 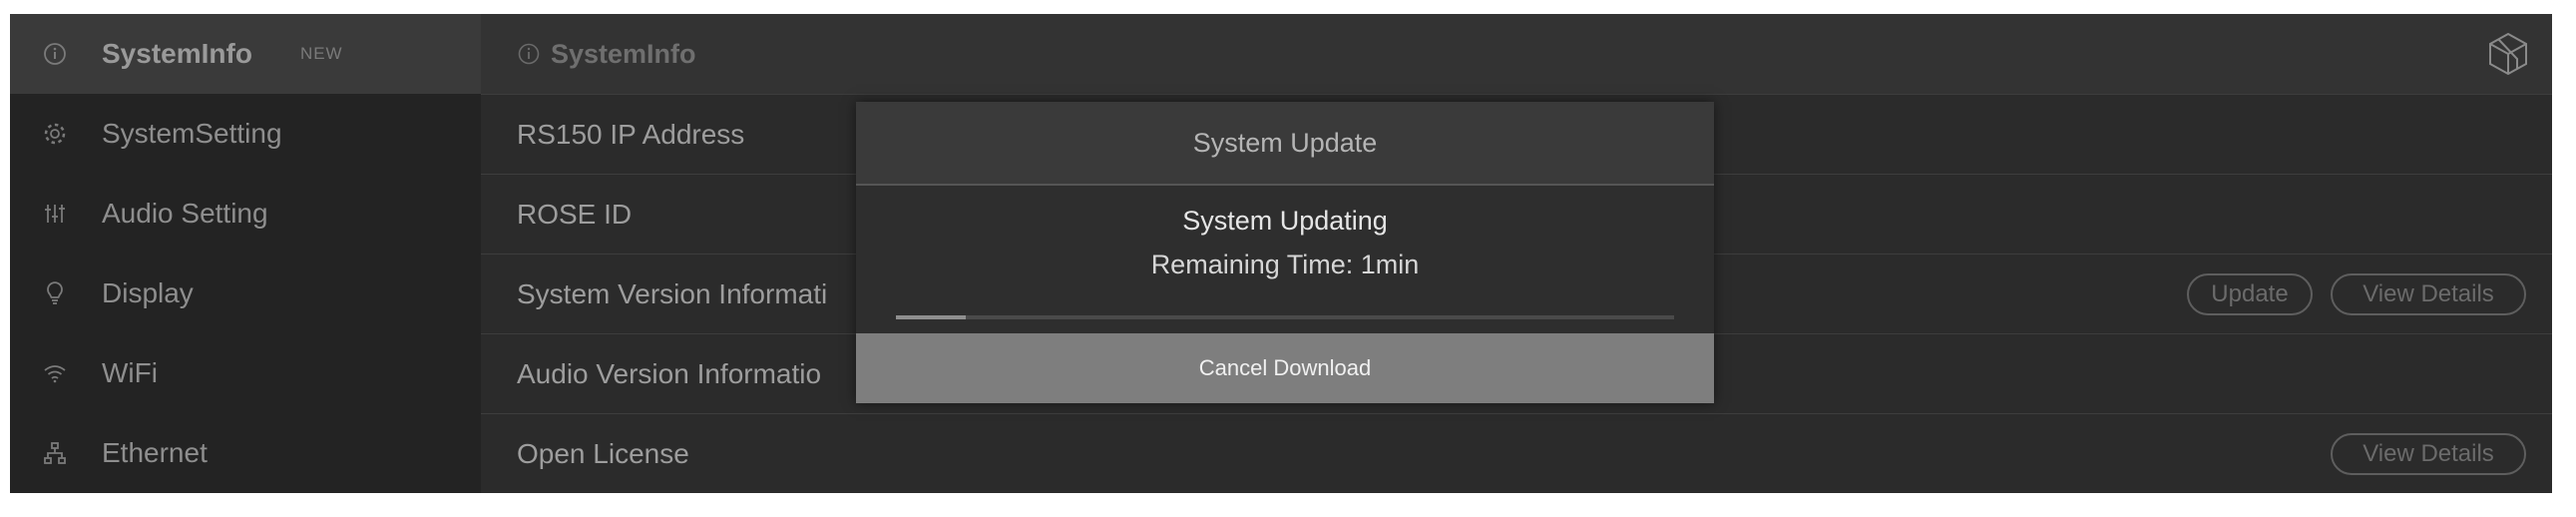 What do you see at coordinates (55, 373) in the screenshot?
I see `wifi-icon` at bounding box center [55, 373].